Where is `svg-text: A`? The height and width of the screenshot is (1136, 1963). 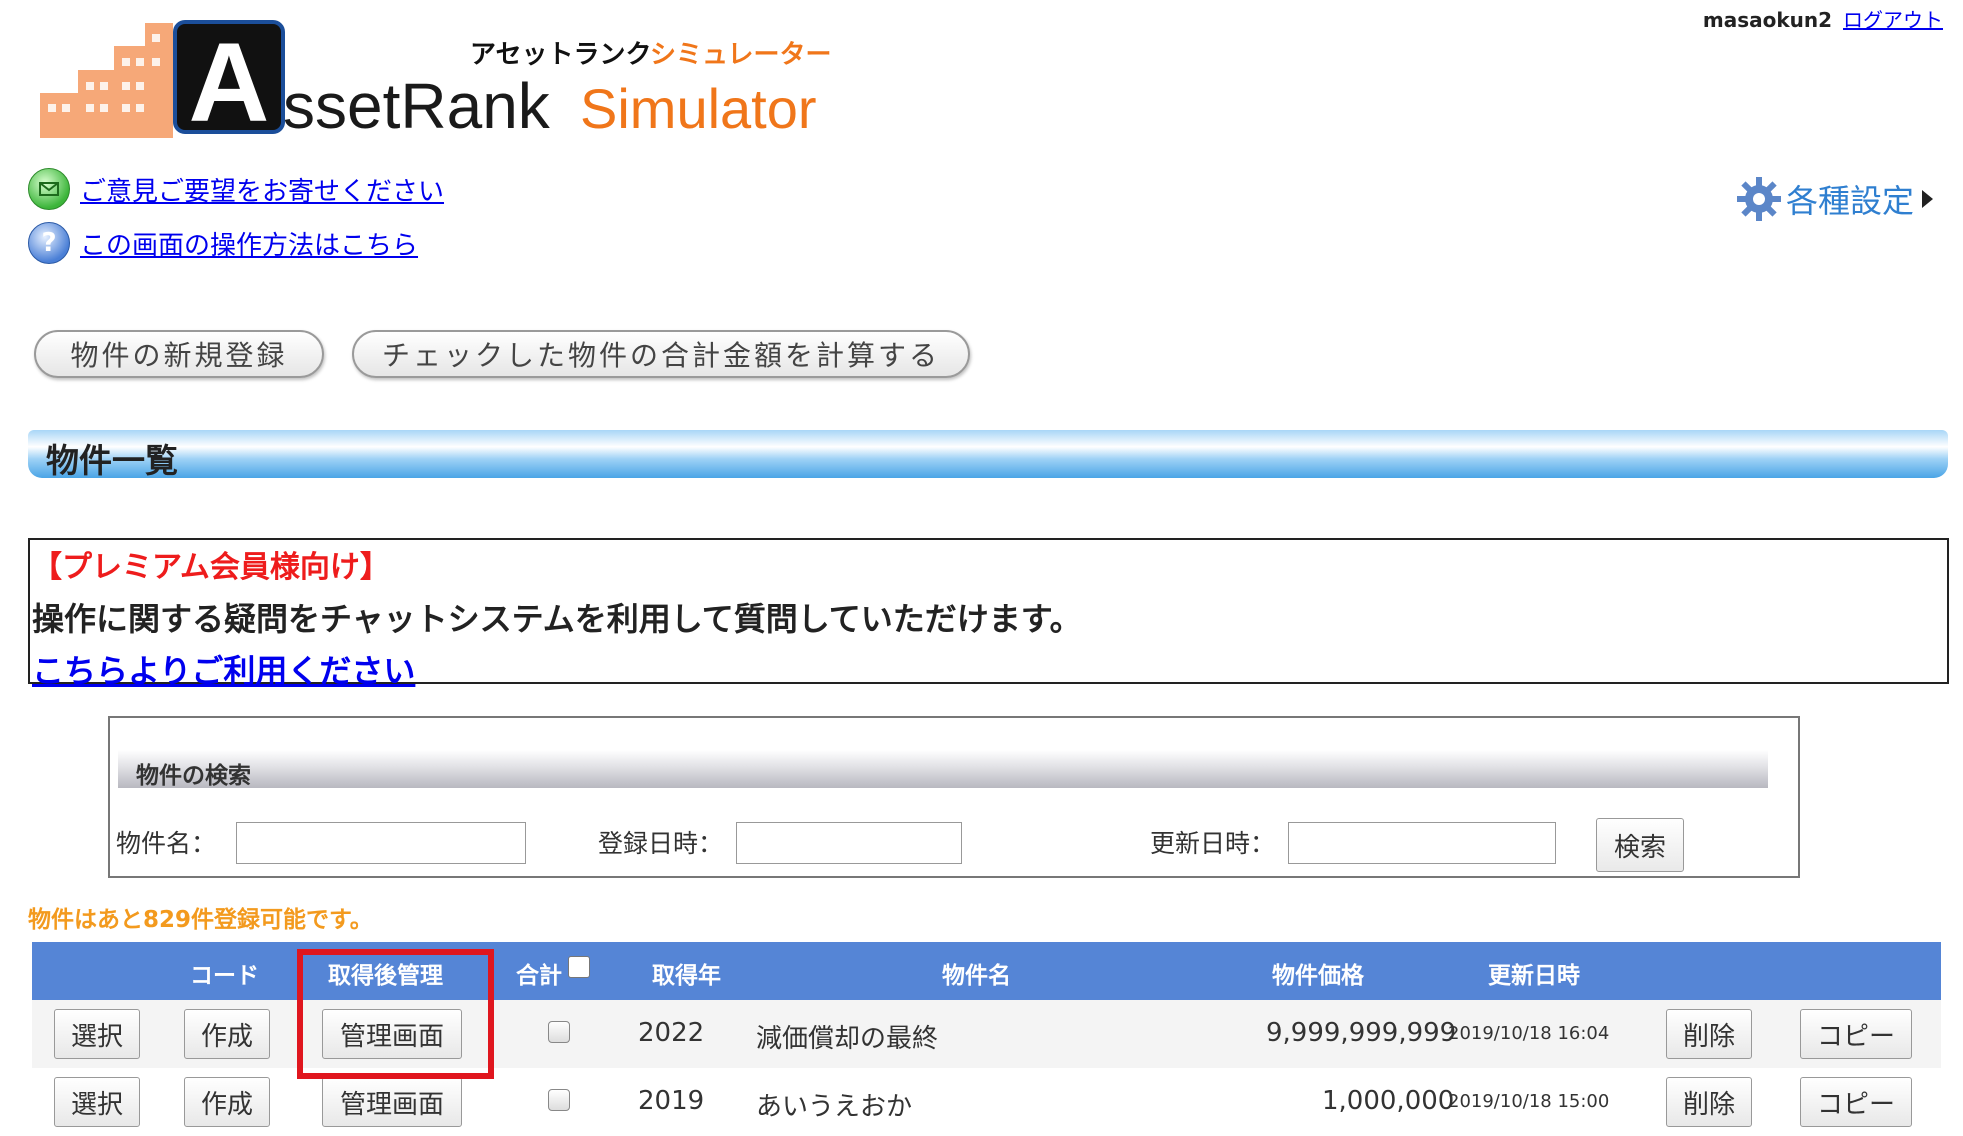 svg-text: A is located at coordinates (229, 81).